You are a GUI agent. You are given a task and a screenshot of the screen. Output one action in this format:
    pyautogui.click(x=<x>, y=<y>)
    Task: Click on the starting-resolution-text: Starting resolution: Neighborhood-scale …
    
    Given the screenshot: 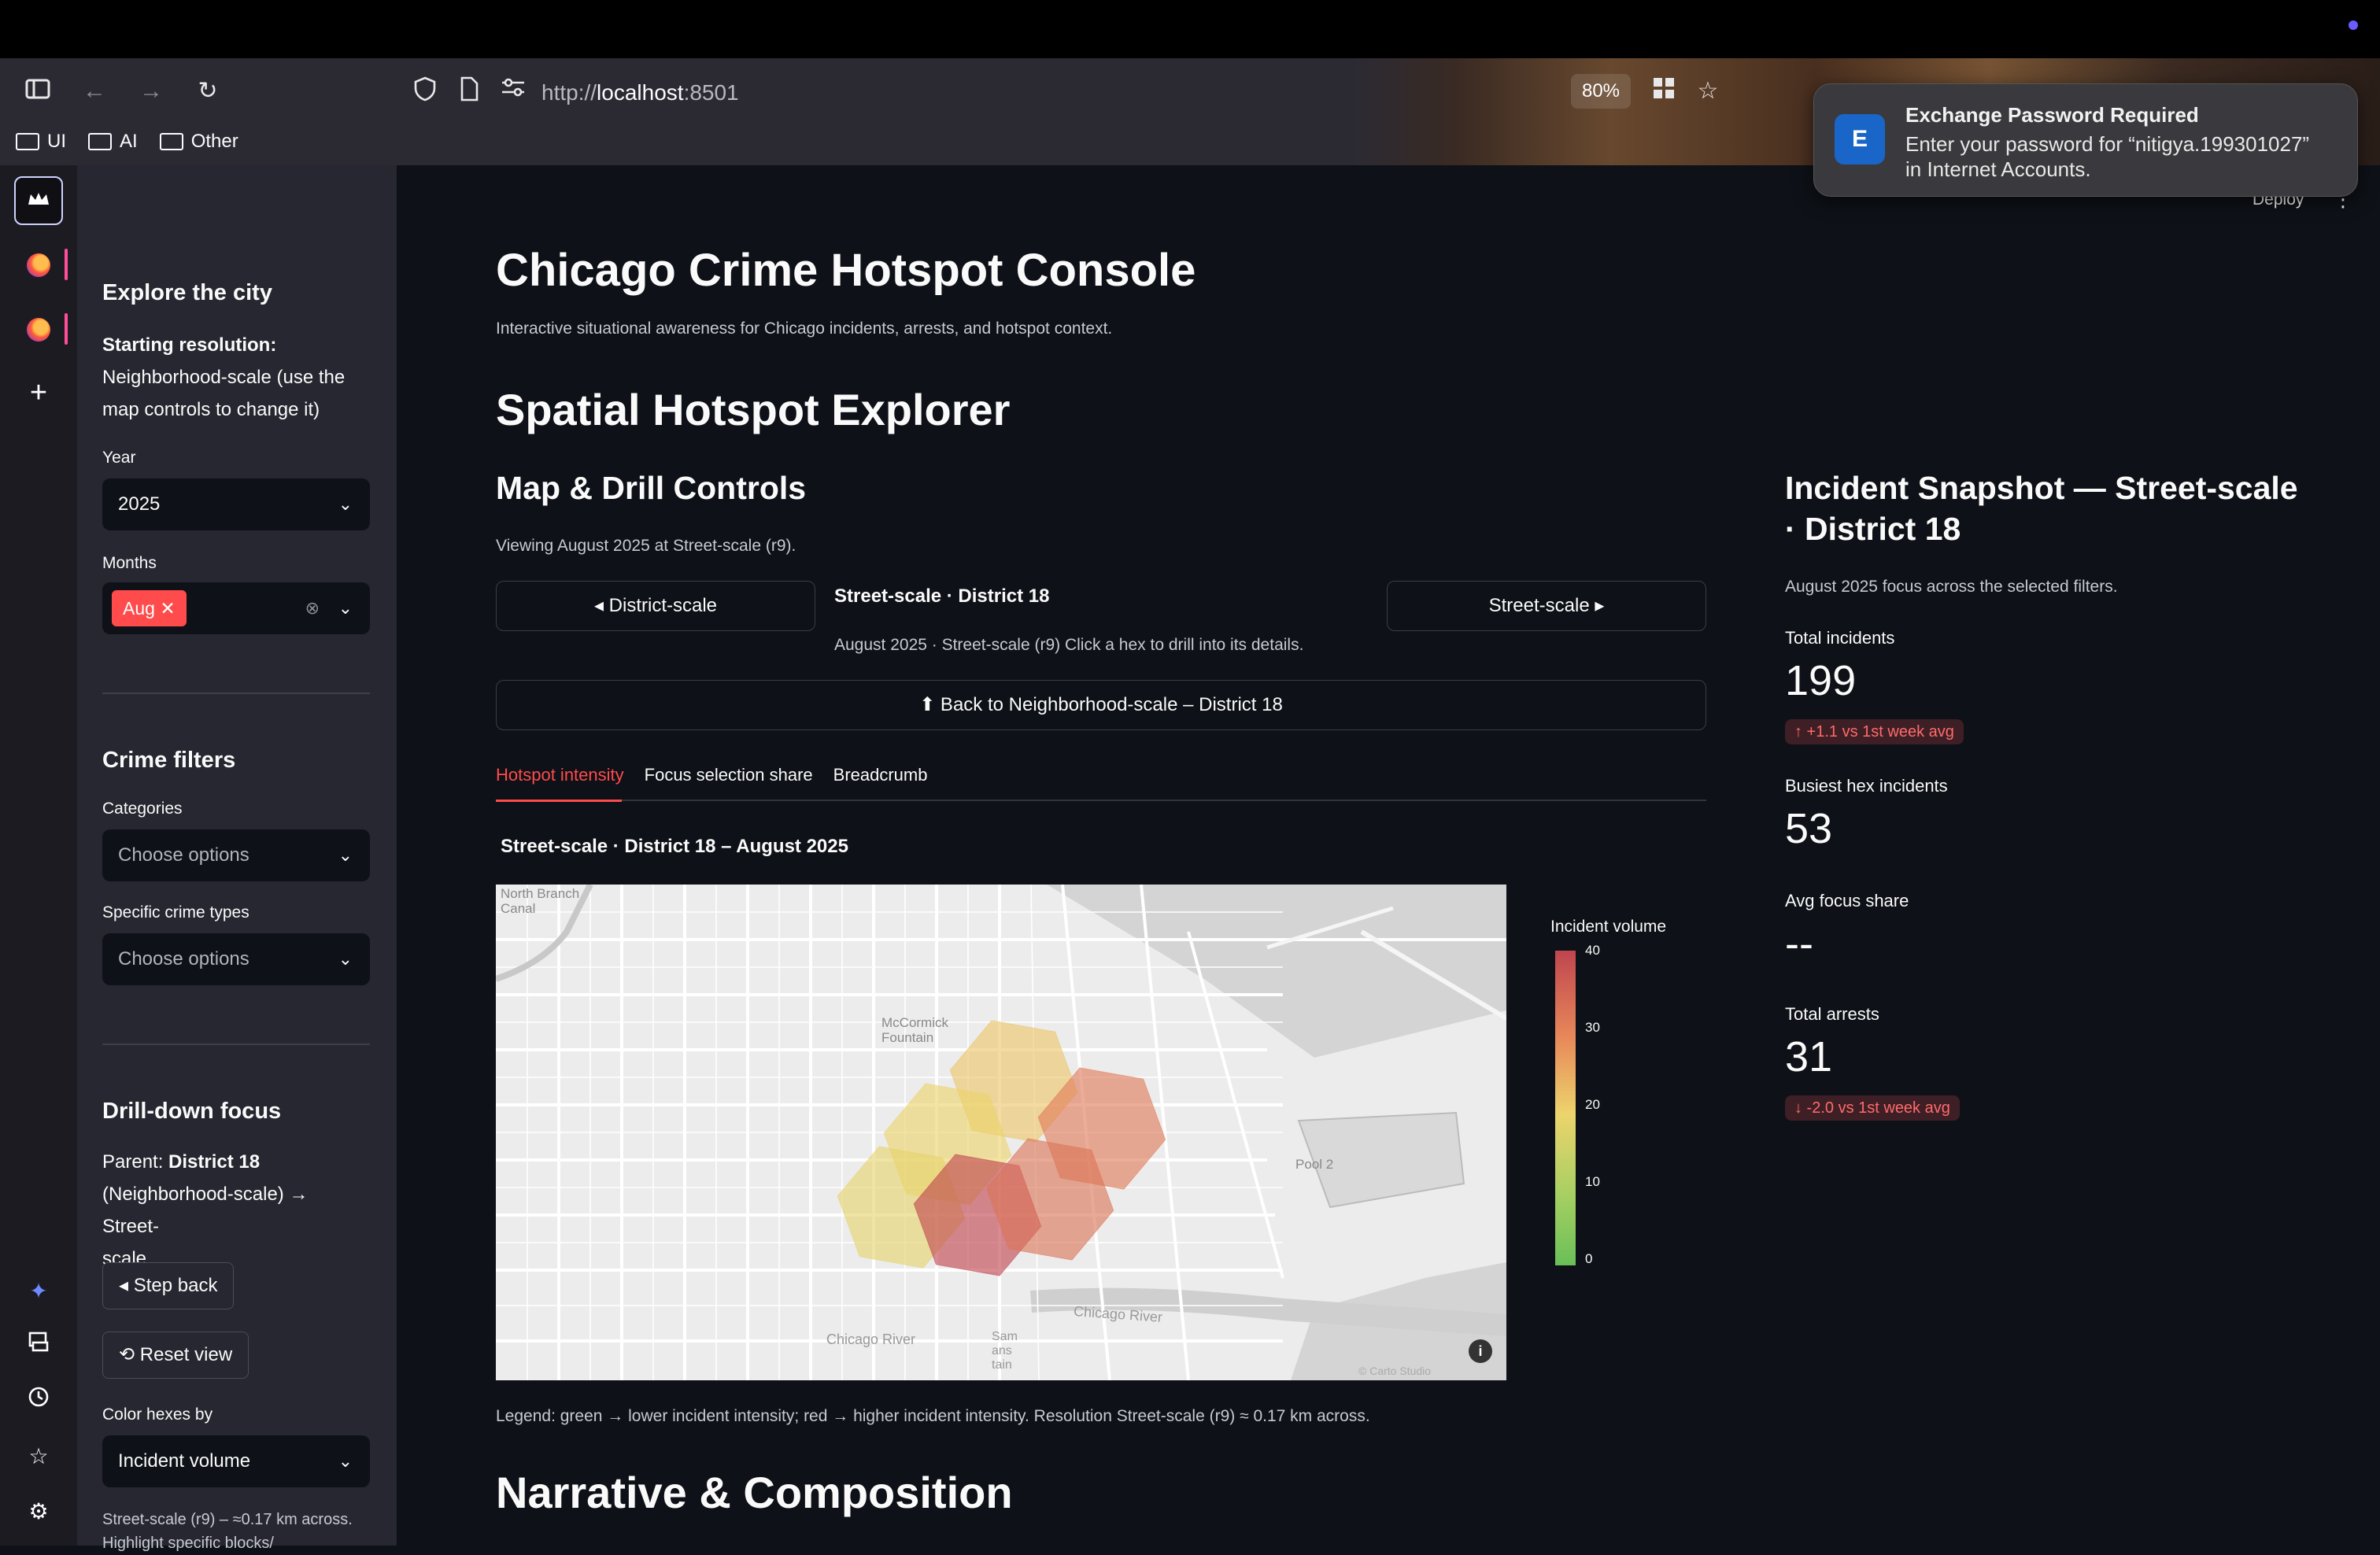 What is the action you would take?
    pyautogui.click(x=236, y=377)
    